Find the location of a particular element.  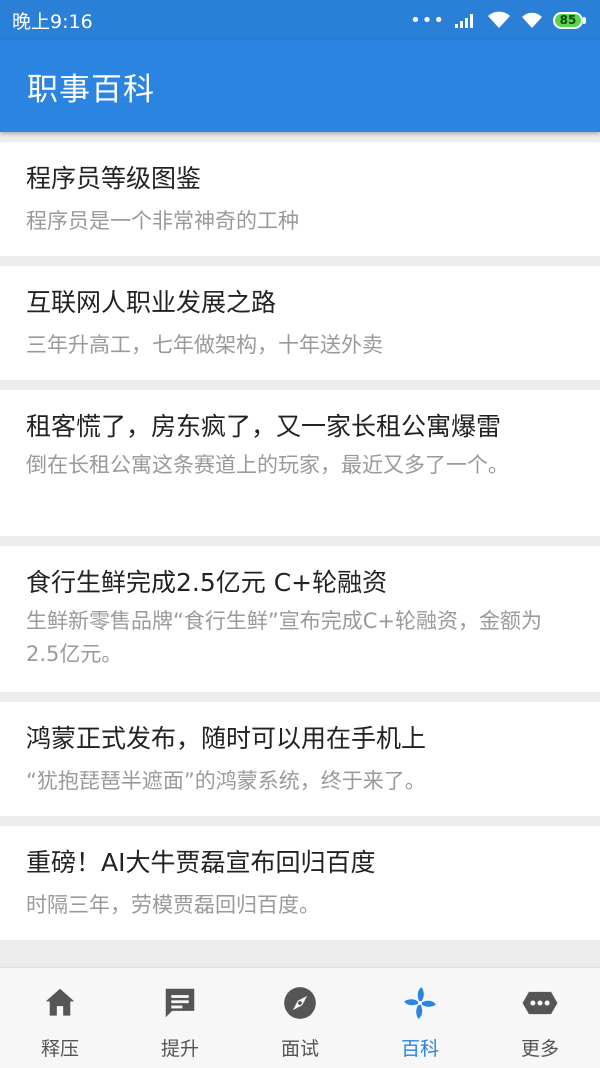

page-title: 职事百科 is located at coordinates (91, 89).